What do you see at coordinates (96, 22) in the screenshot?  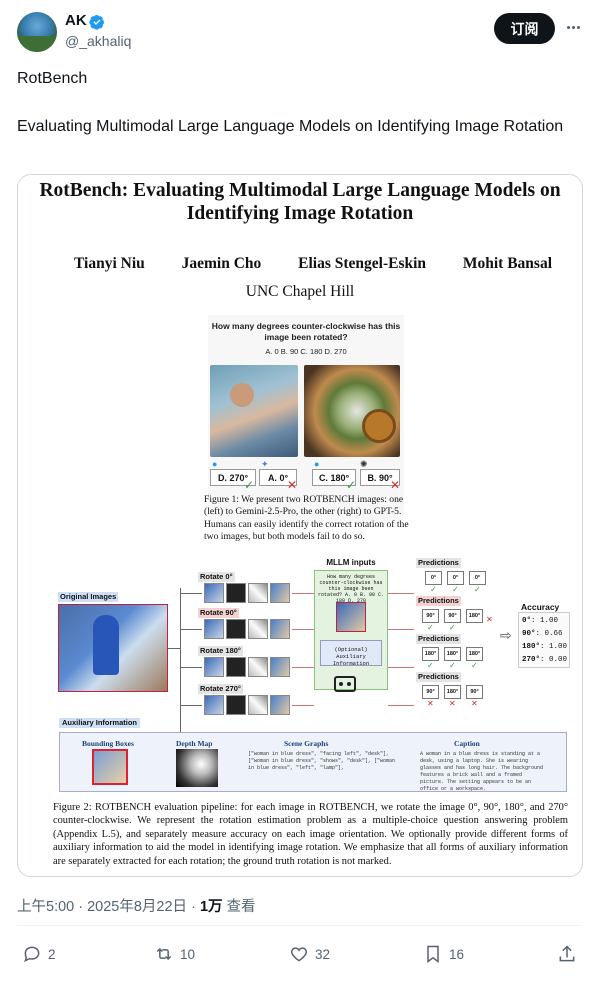 I see `verified-badge-icon` at bounding box center [96, 22].